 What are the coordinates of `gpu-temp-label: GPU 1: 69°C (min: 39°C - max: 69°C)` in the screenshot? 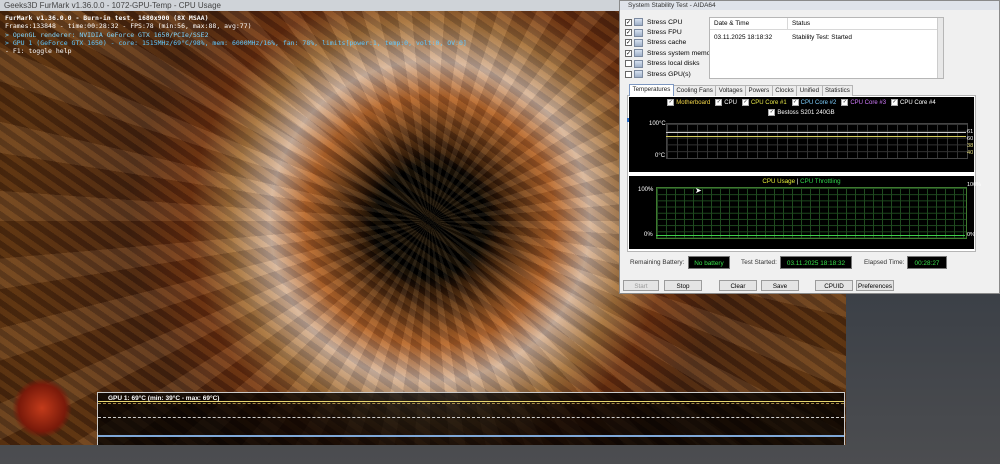 It's located at (164, 398).